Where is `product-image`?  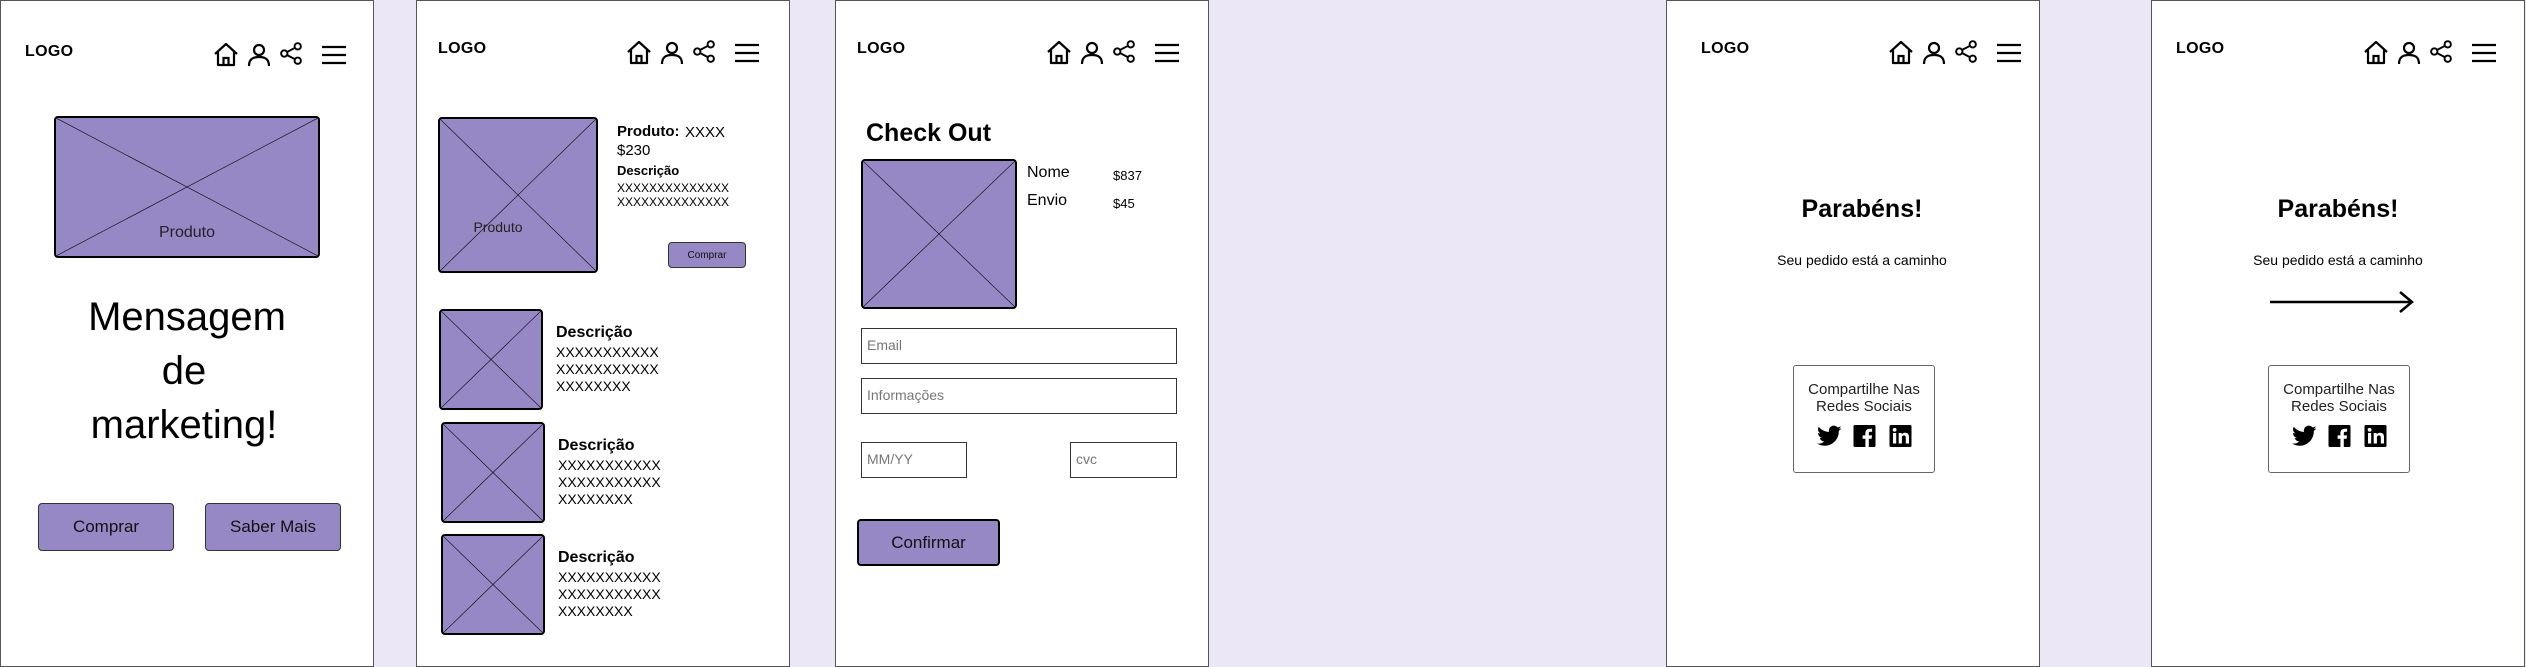
product-image is located at coordinates (939, 234).